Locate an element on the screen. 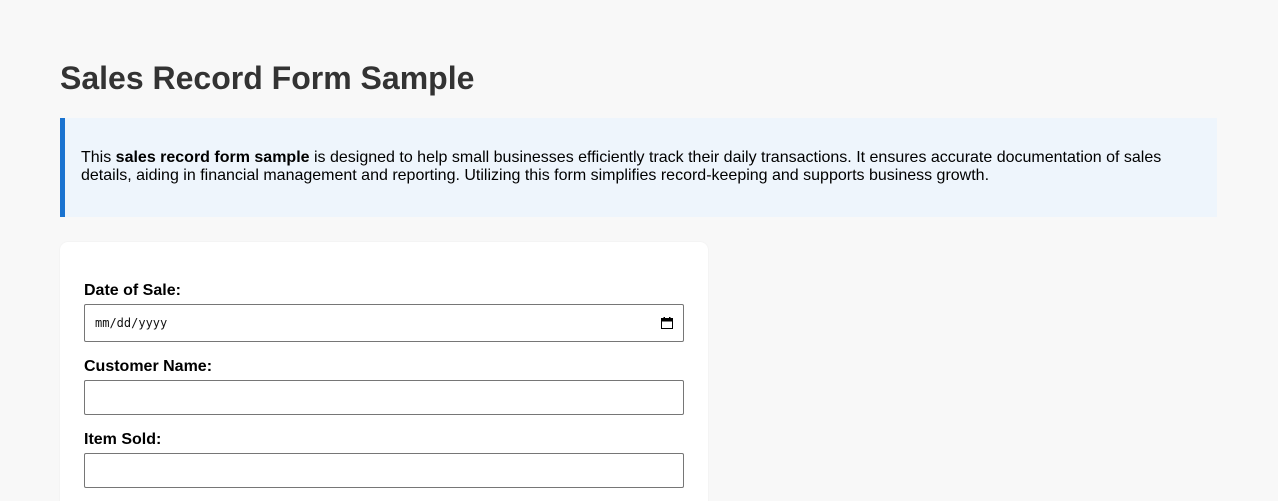 The height and width of the screenshot is (501, 1278). item-sold-label: Item Sold: is located at coordinates (123, 439).